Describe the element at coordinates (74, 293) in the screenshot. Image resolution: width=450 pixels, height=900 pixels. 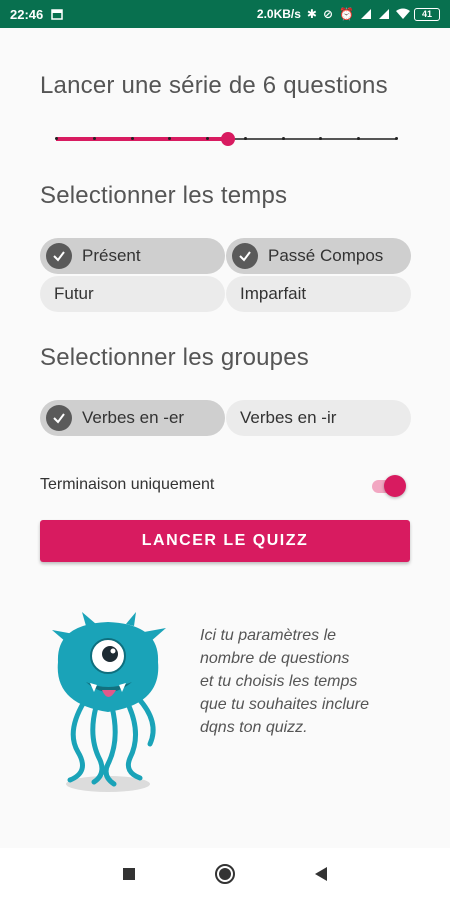
I see `chip-label: Futur` at that location.